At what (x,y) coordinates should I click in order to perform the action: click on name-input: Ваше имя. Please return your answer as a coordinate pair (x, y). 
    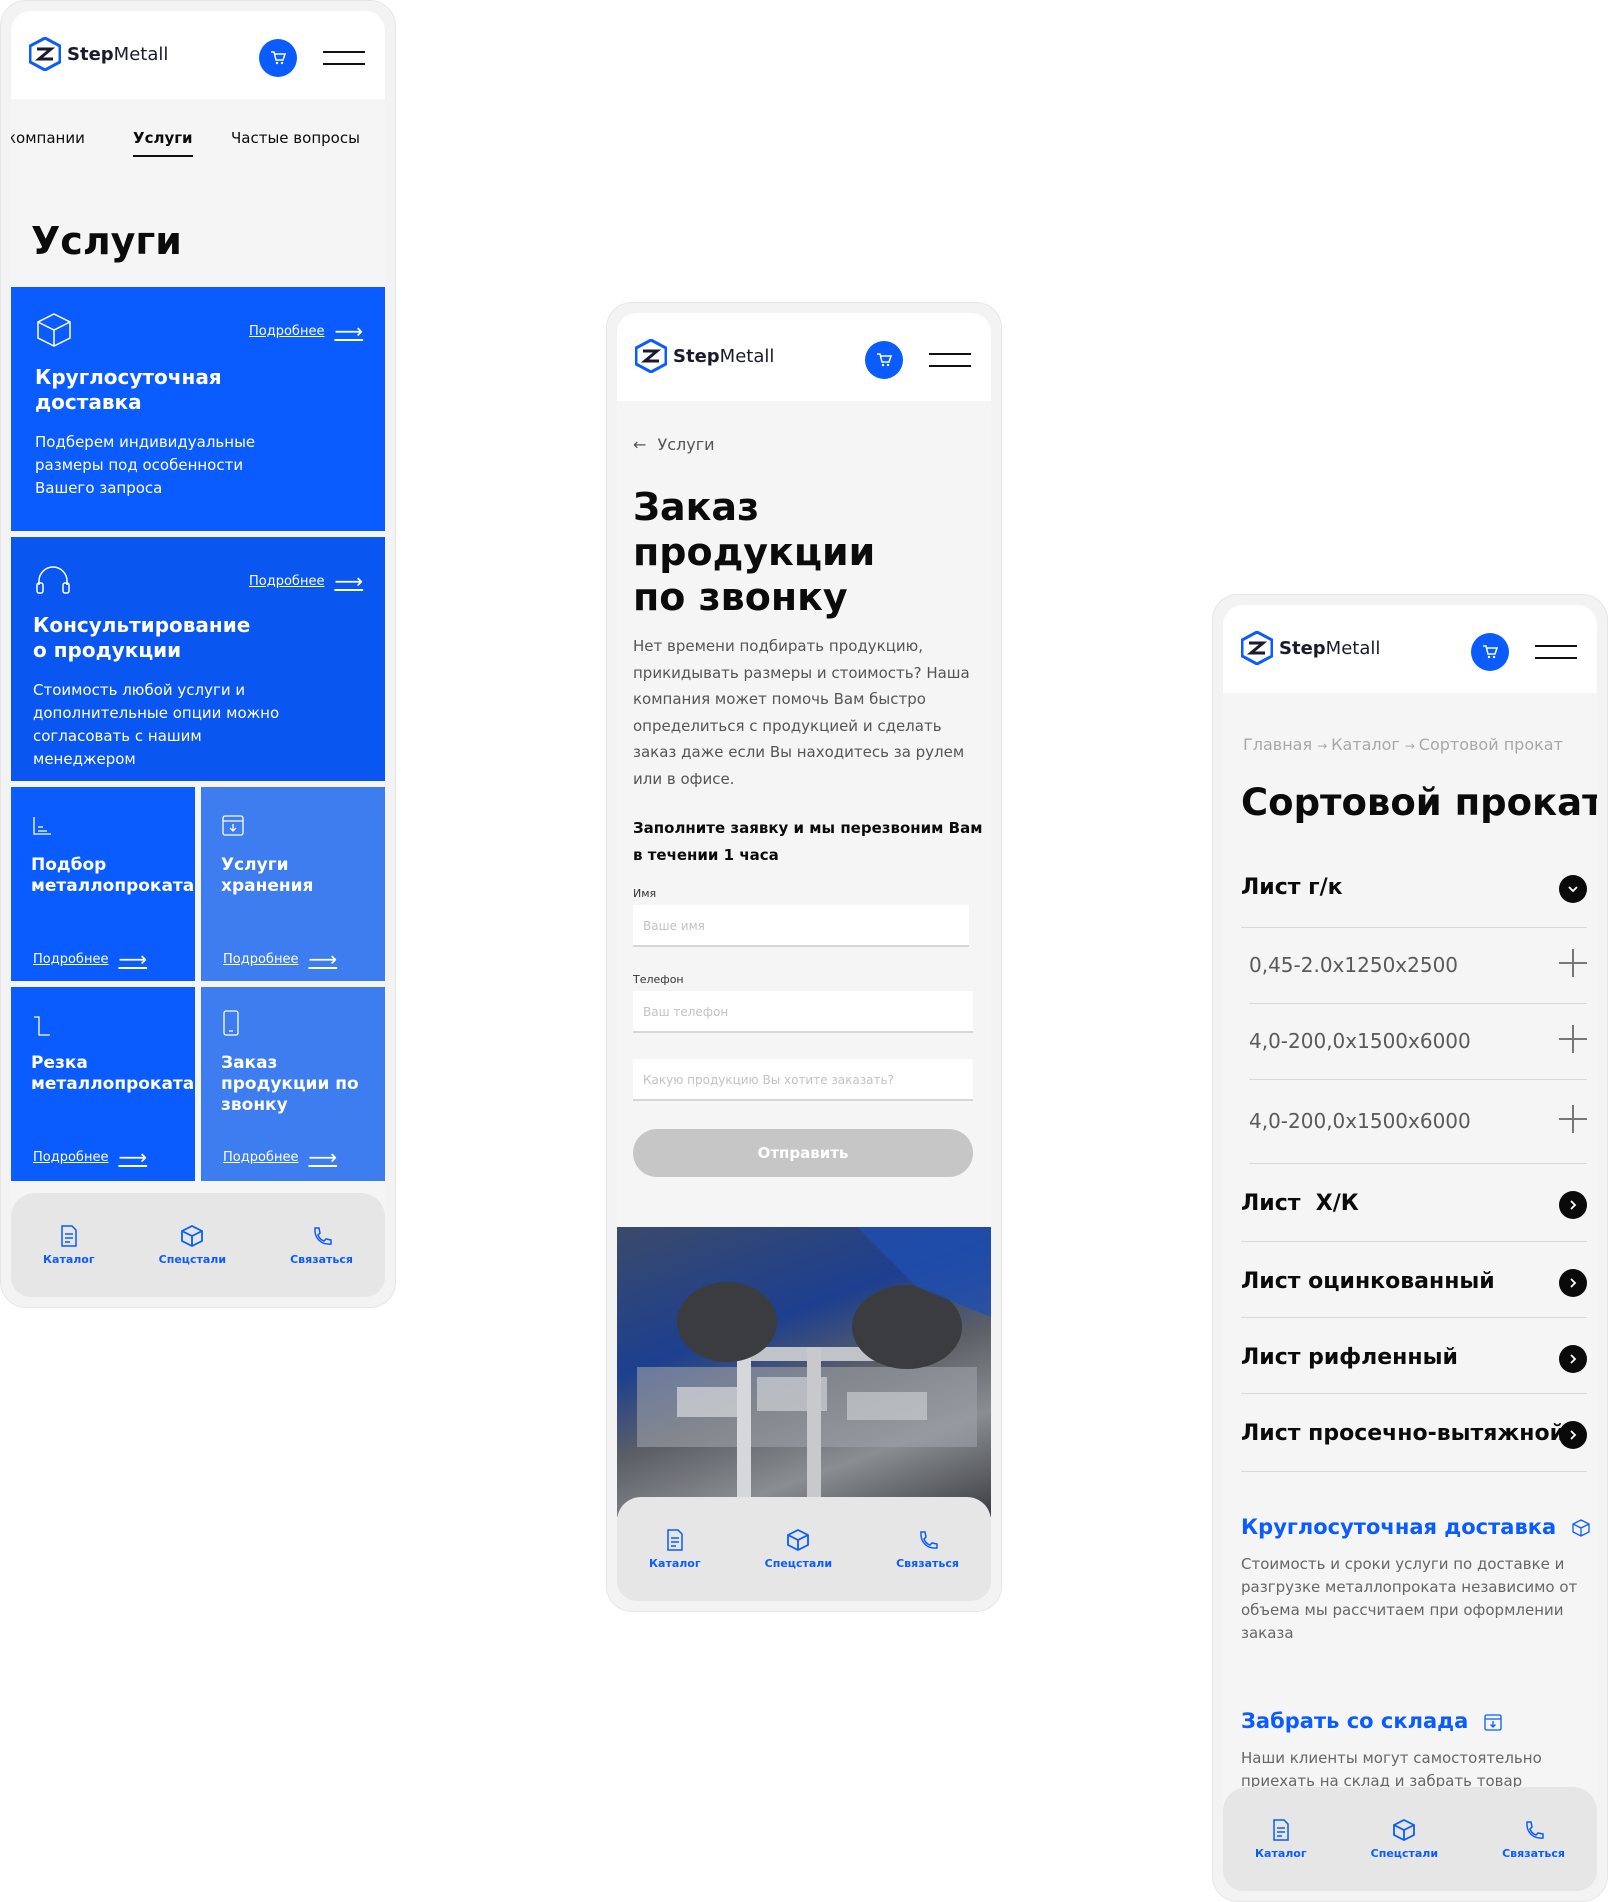
    Looking at the image, I should click on (801, 926).